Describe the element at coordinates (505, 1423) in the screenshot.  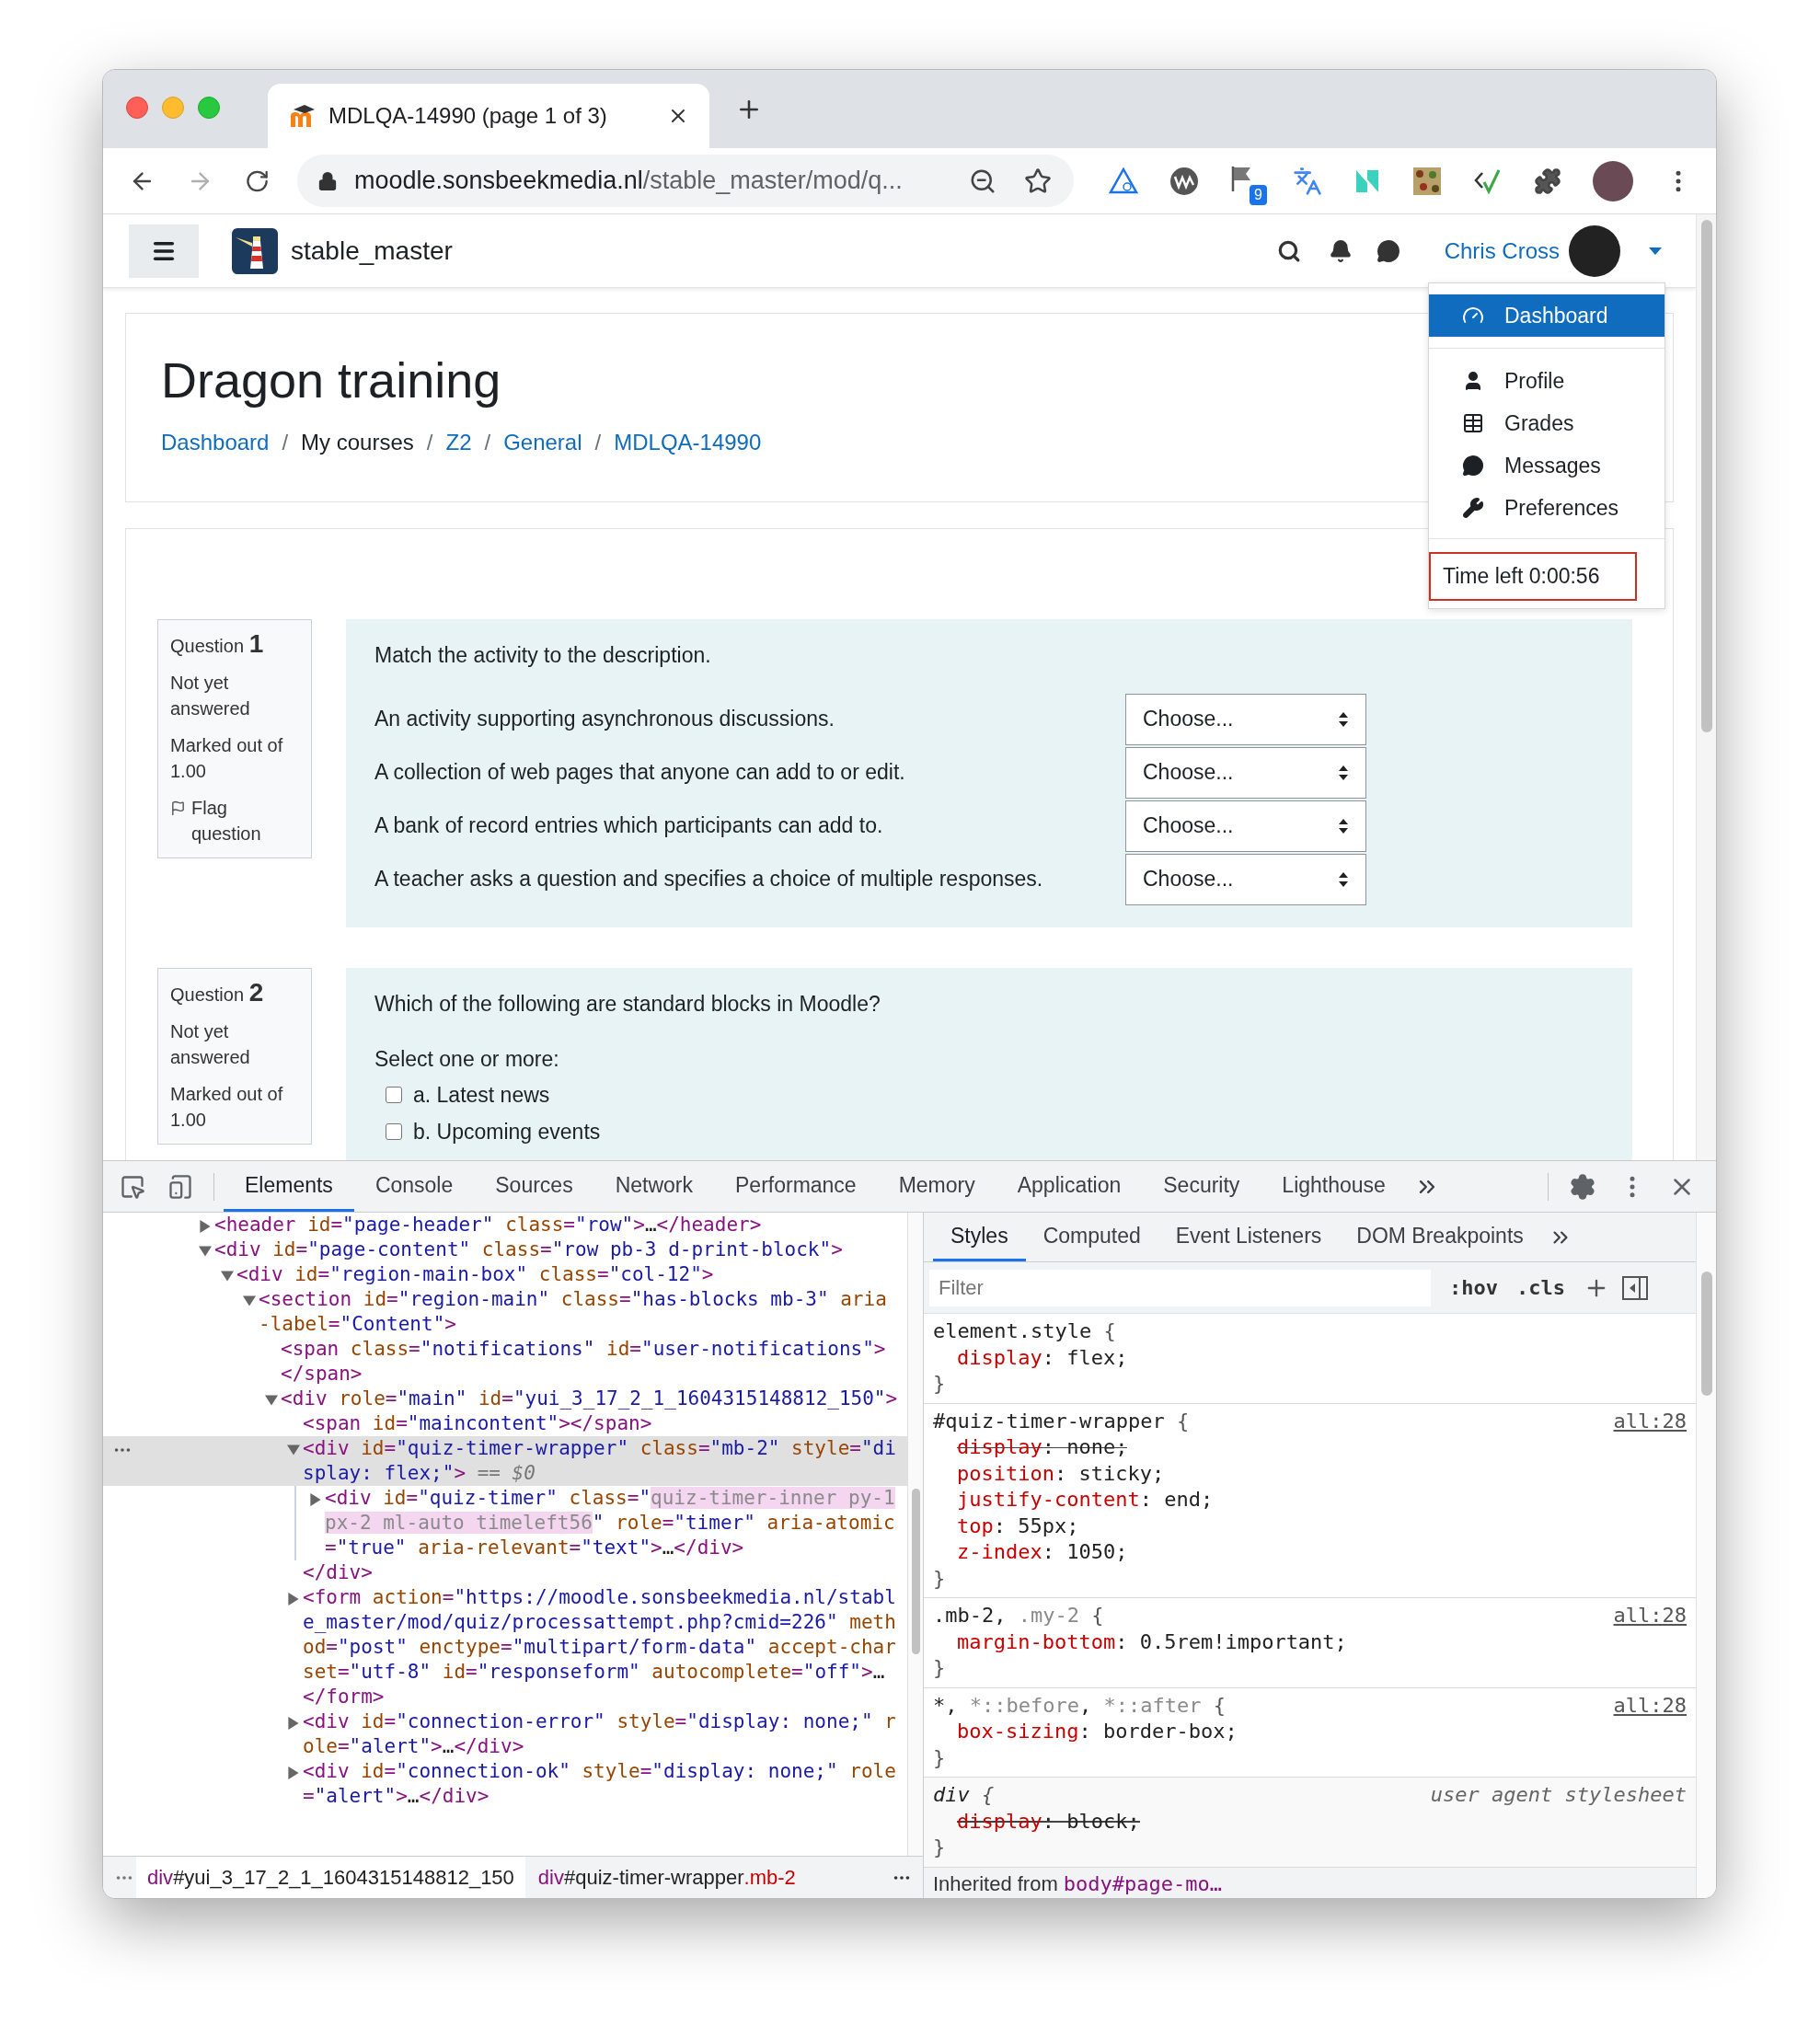
I see `dom-tree-row: <span id="maincontent"></span>` at that location.